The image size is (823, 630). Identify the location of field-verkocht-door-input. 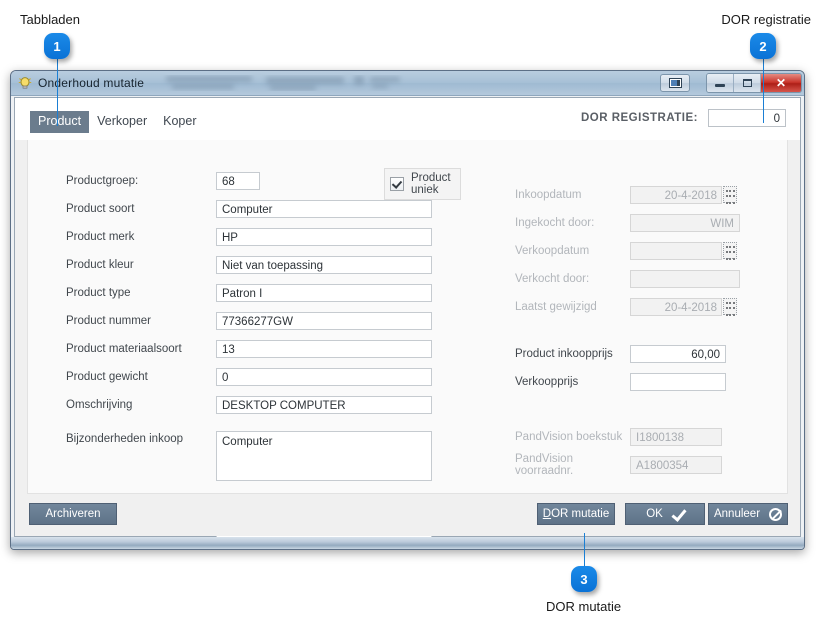
(685, 278).